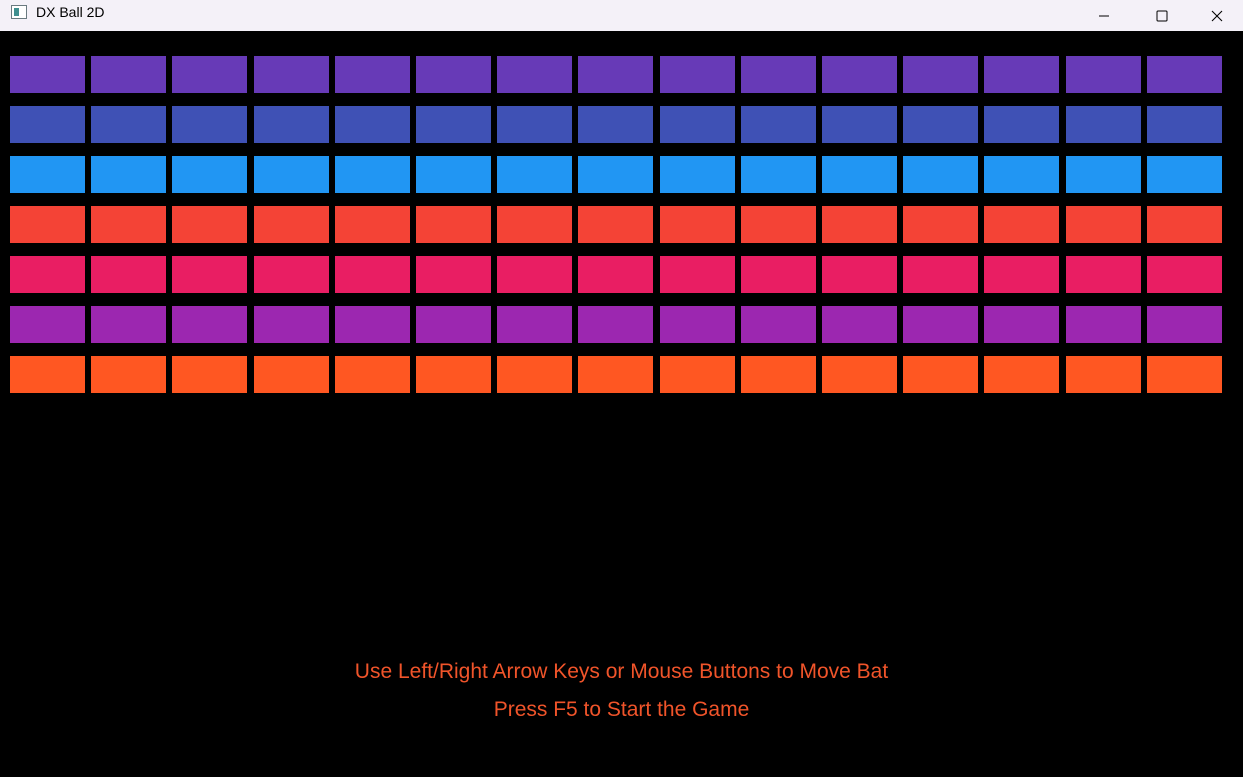 This screenshot has height=777, width=1243. I want to click on start-prompt-text: Press F5 to Start the Game, so click(621, 709).